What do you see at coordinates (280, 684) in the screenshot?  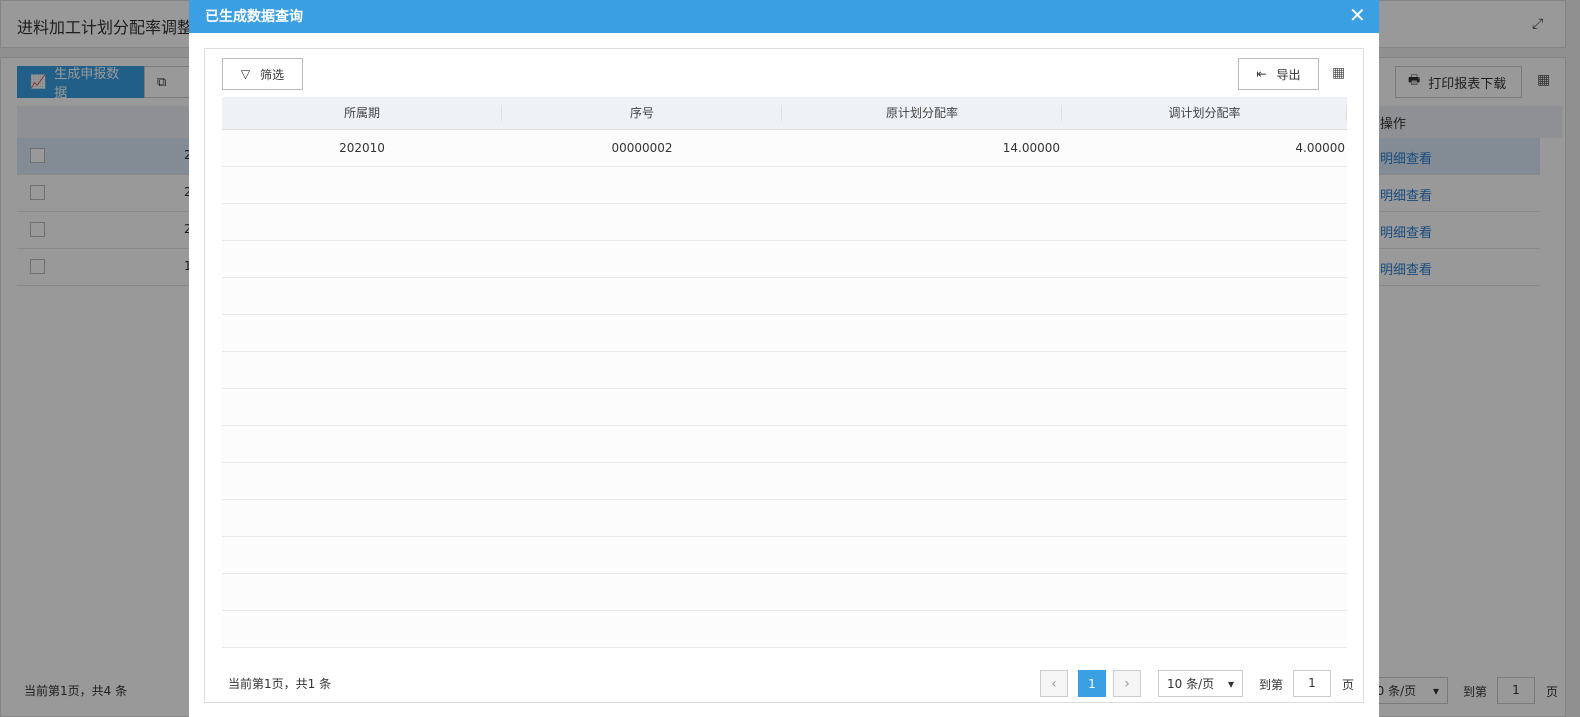 I see `page-info: 当前第1页，共1 条` at bounding box center [280, 684].